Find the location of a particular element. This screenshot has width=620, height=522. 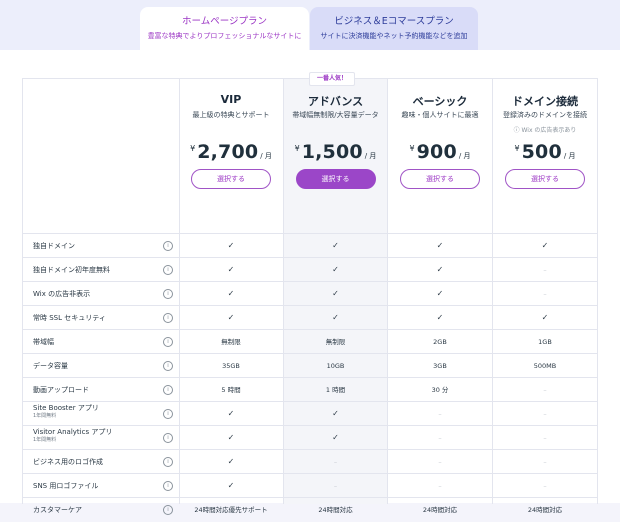

feature-sublabel: 1年間無料 is located at coordinates (45, 416).